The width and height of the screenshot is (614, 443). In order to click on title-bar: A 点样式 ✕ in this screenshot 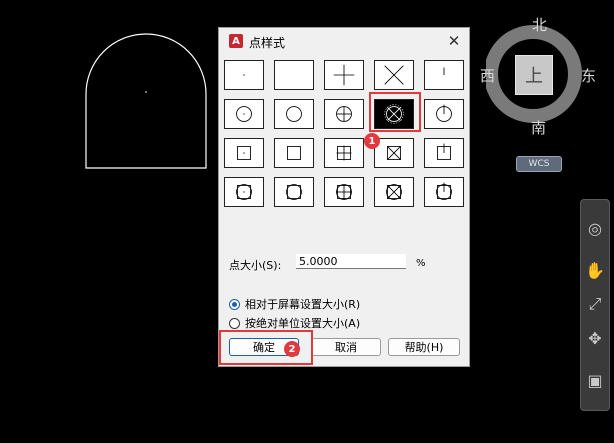, I will do `click(344, 42)`.